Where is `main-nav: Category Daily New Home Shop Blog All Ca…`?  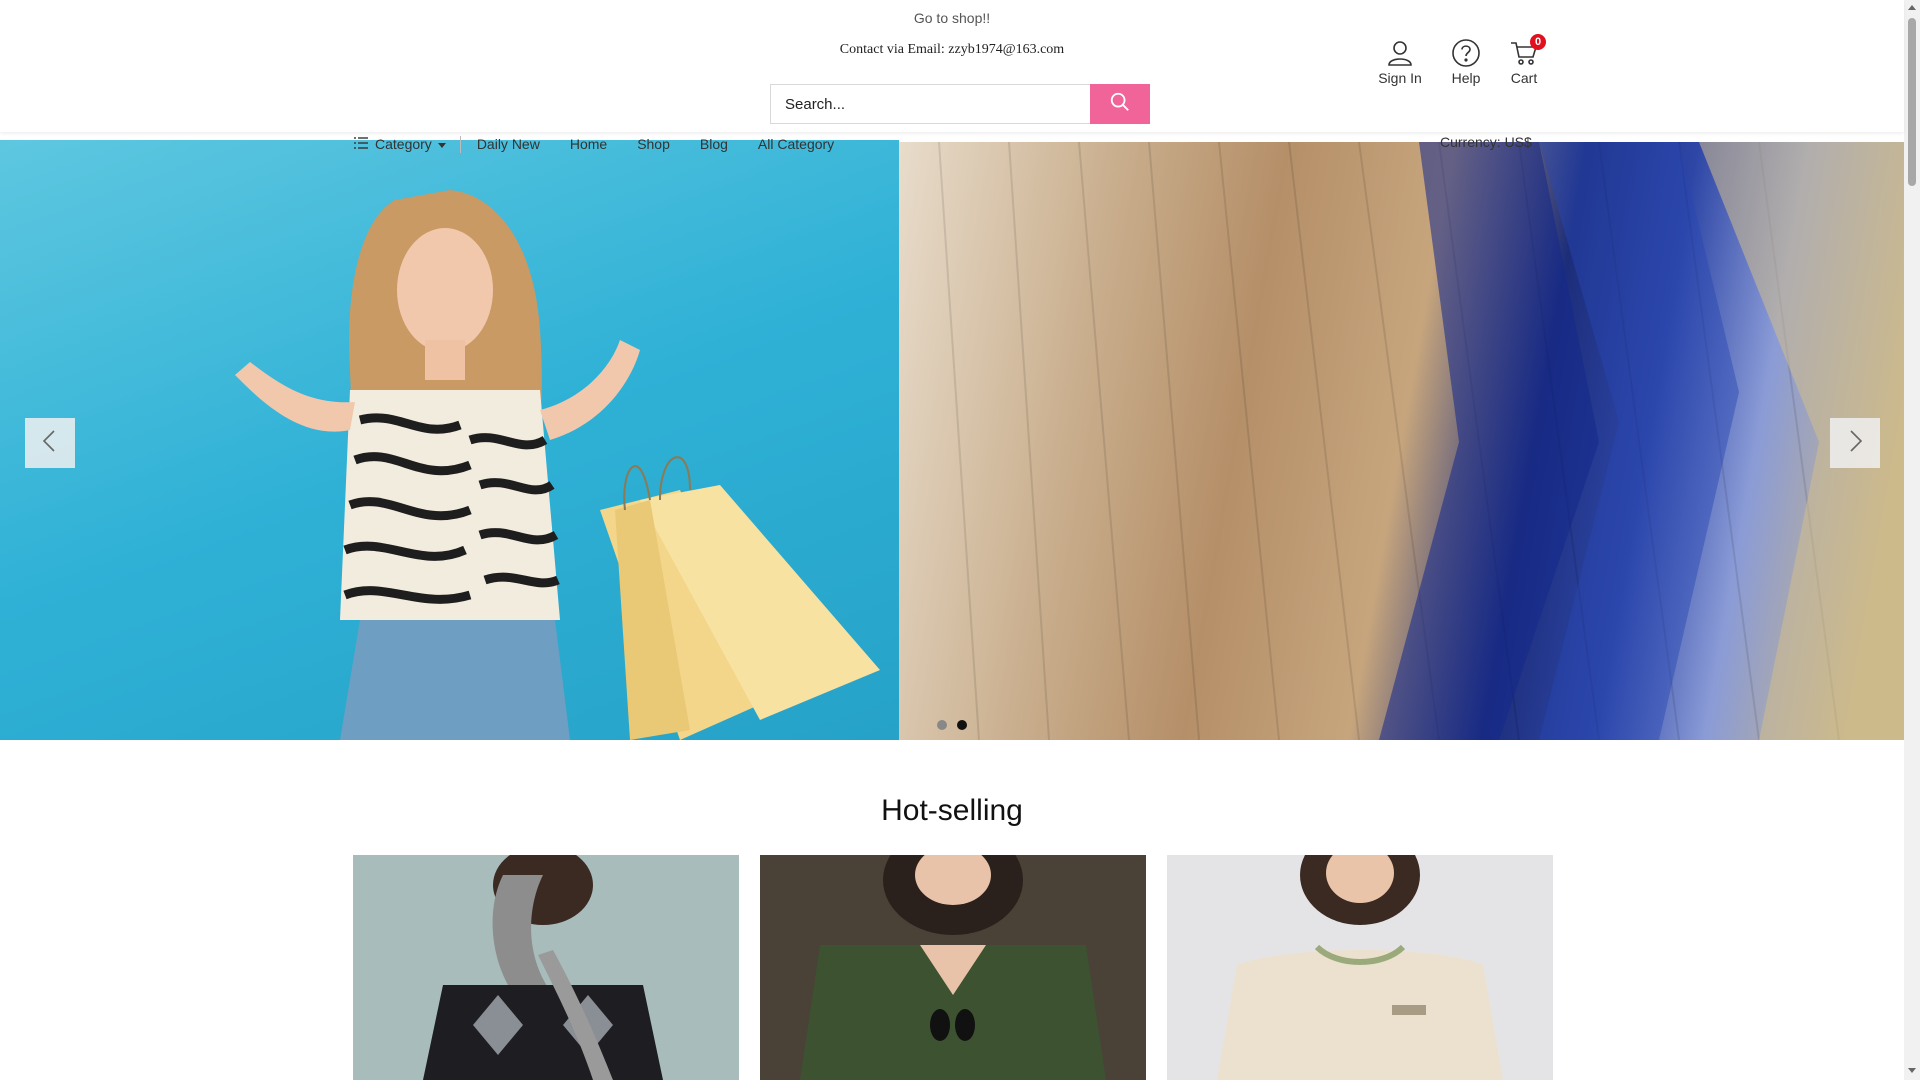 main-nav: Category Daily New Home Shop Blog All Ca… is located at coordinates (608, 144).